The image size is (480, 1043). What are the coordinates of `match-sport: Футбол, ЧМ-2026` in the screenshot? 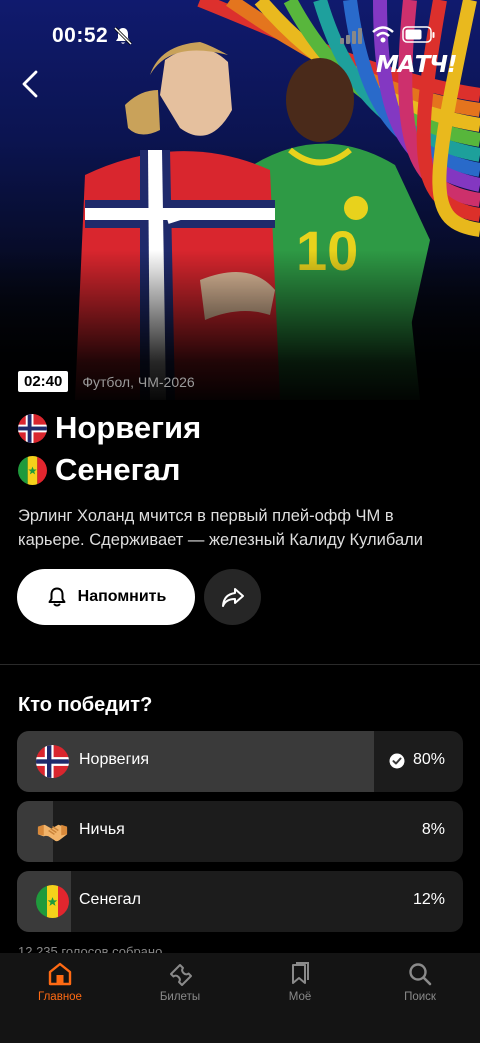 It's located at (138, 381).